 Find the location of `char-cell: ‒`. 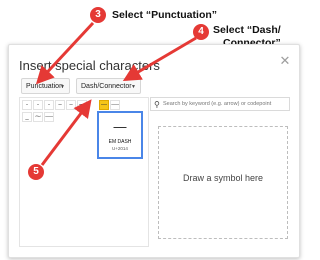

char-cell: ‒ is located at coordinates (60, 105).